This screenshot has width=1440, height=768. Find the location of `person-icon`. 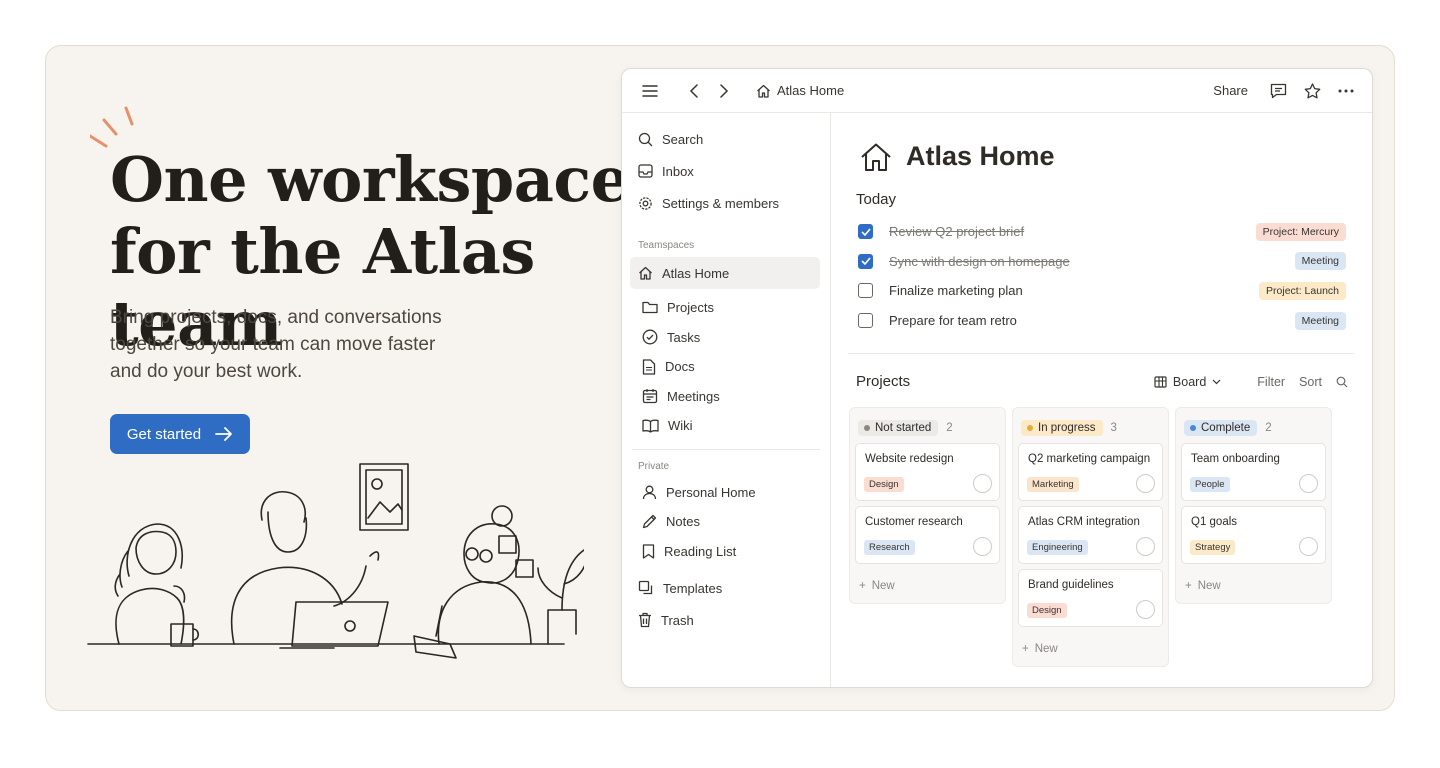

person-icon is located at coordinates (649, 492).